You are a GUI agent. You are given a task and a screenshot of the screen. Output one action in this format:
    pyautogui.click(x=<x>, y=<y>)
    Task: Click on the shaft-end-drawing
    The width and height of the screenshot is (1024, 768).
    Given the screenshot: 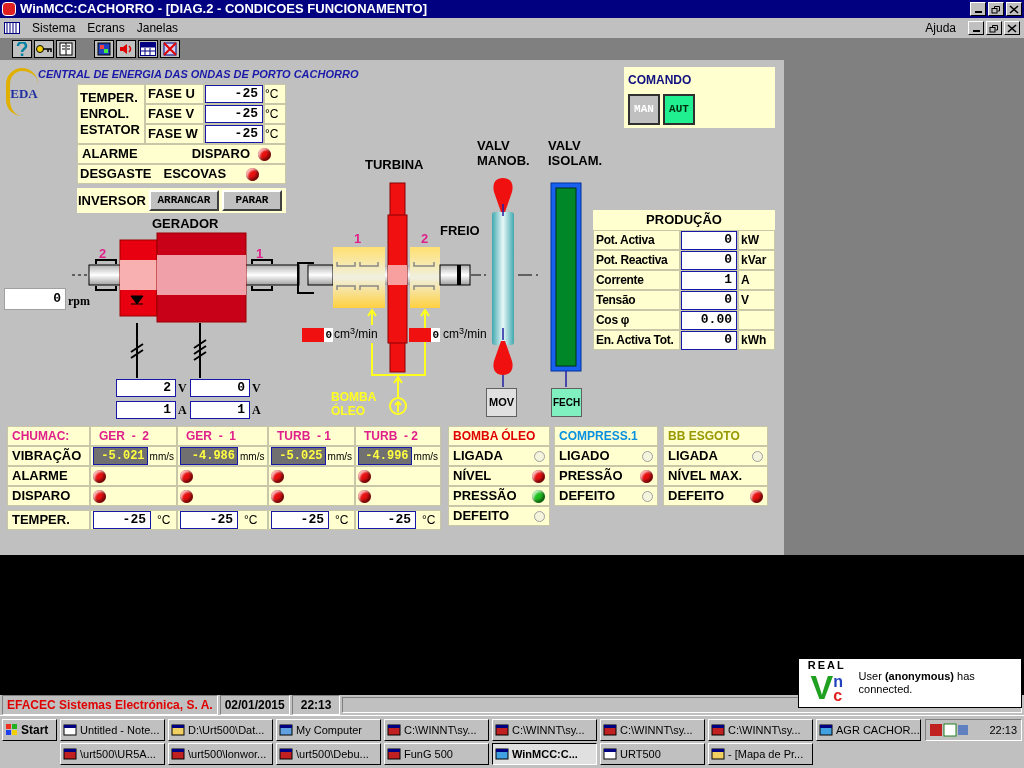 What is the action you would take?
    pyautogui.click(x=464, y=275)
    